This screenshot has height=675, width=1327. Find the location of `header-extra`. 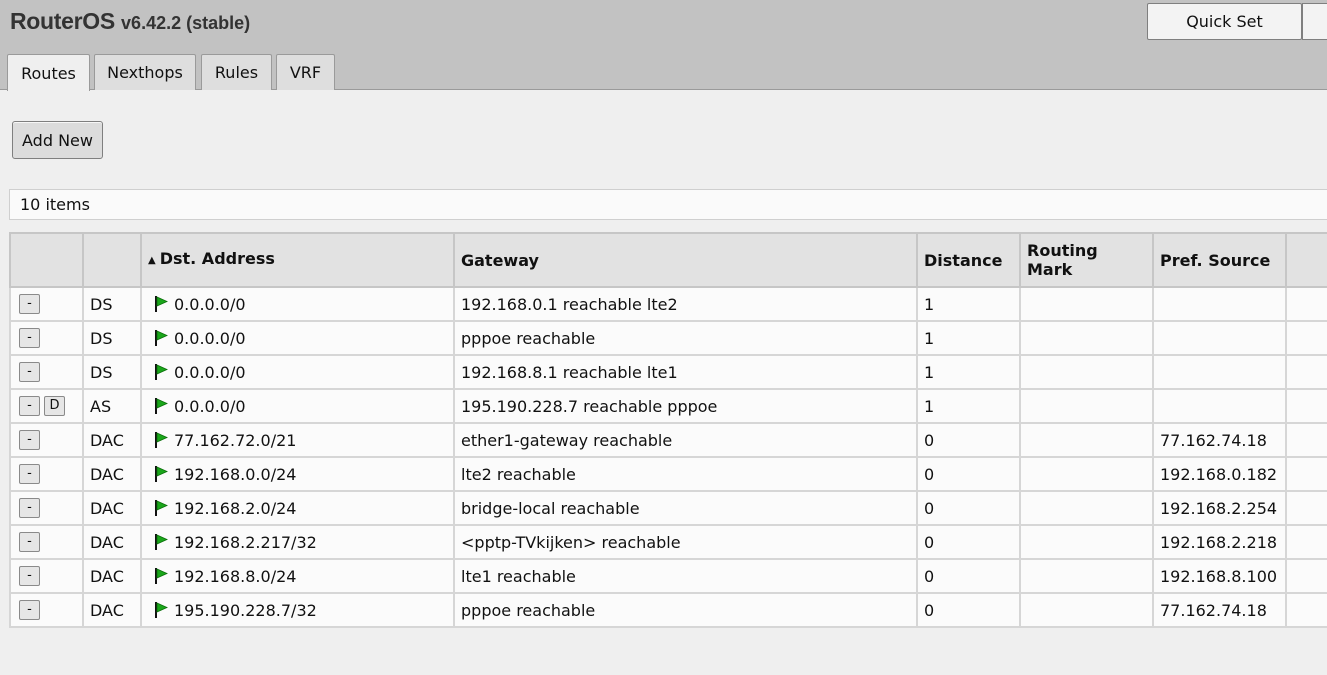

header-extra is located at coordinates (1306, 260).